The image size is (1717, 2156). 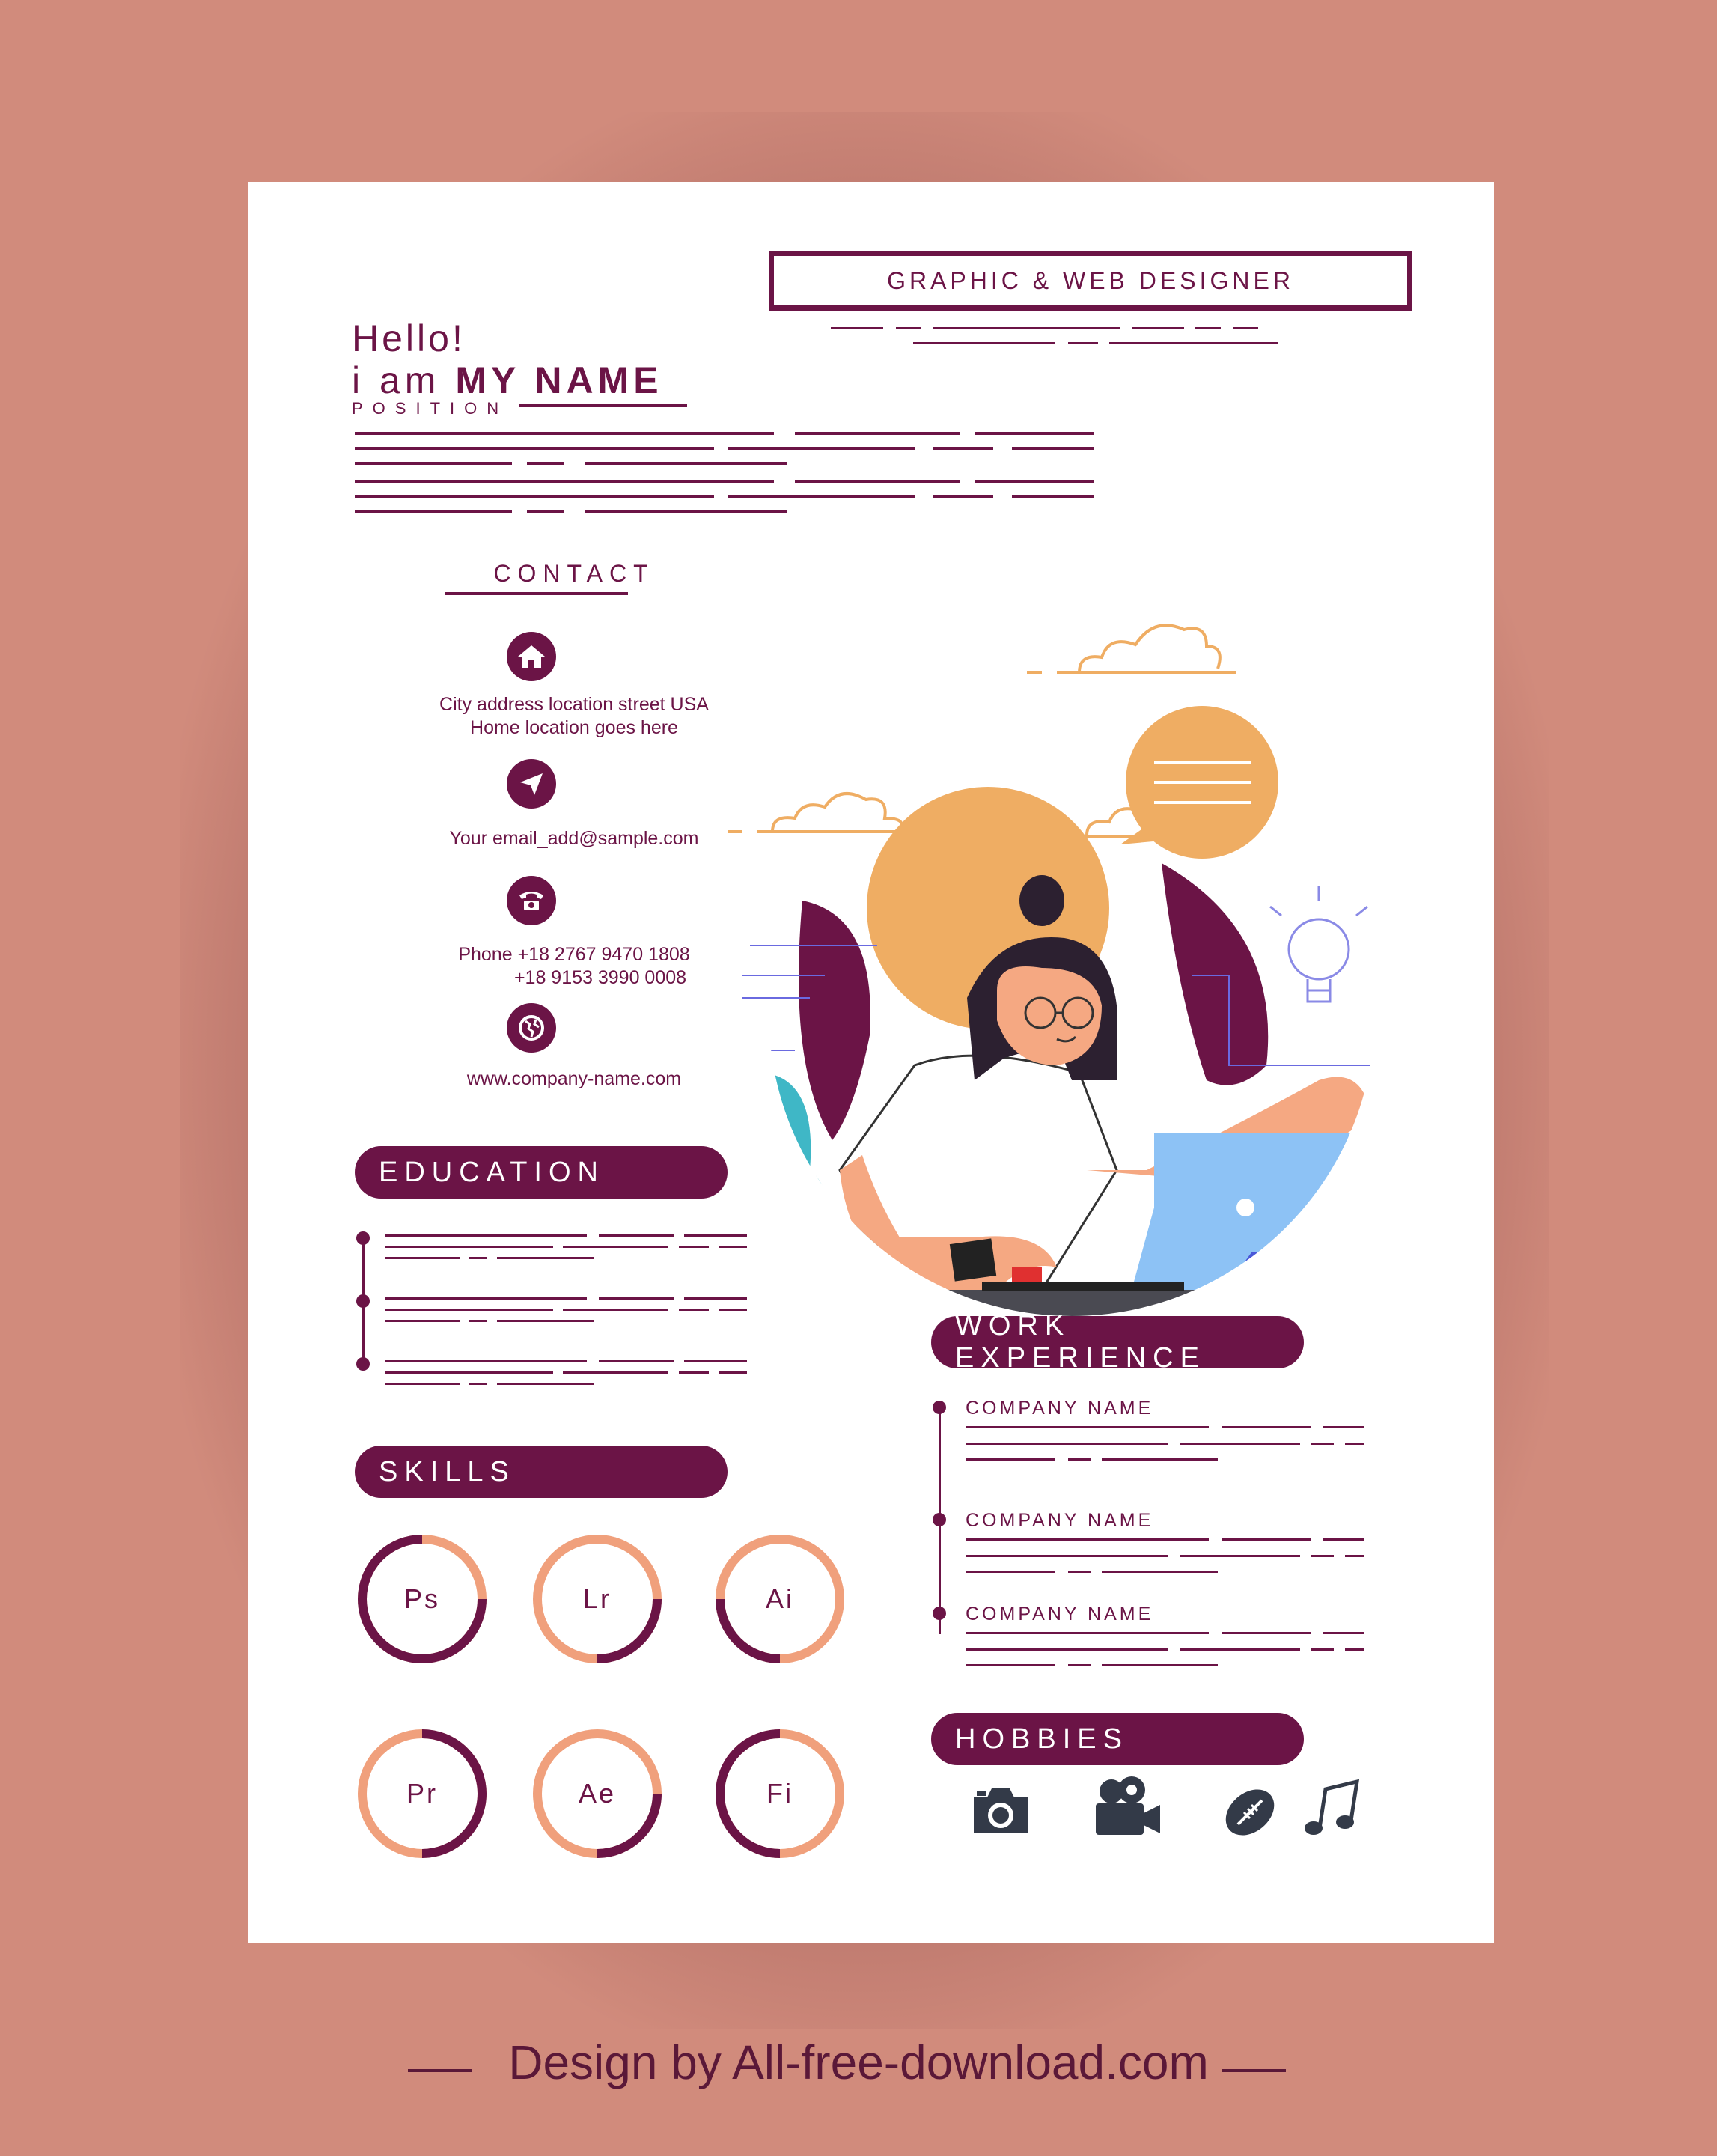 I want to click on skill-label-fi: Fi, so click(x=779, y=1793).